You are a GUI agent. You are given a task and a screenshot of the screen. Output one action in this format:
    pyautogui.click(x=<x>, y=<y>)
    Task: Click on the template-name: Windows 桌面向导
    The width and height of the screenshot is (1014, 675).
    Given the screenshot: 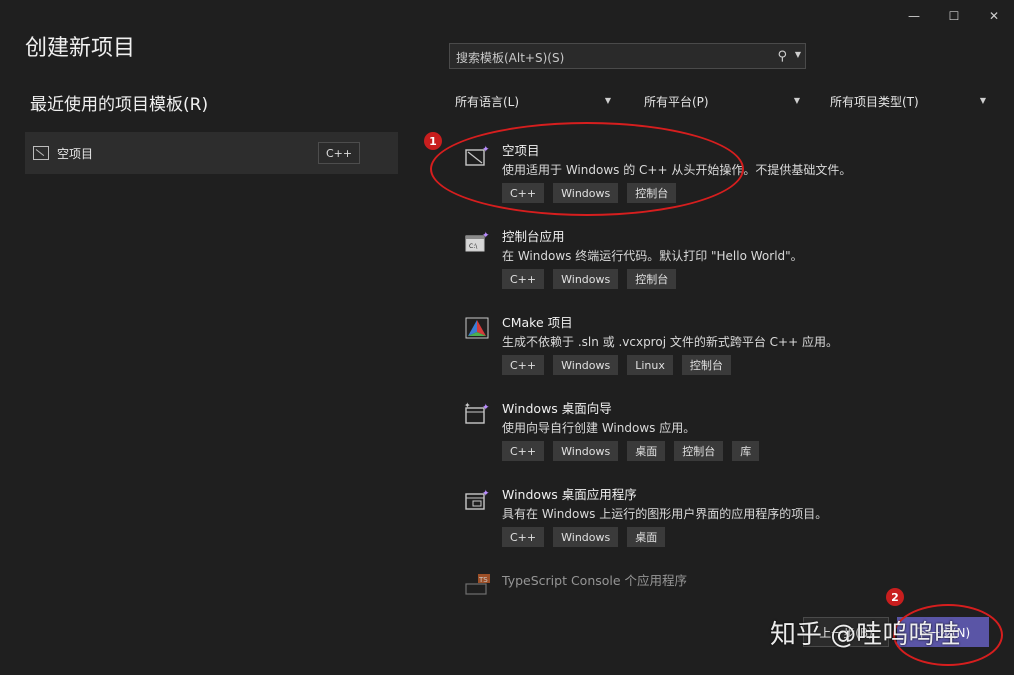 What is the action you would take?
    pyautogui.click(x=557, y=408)
    